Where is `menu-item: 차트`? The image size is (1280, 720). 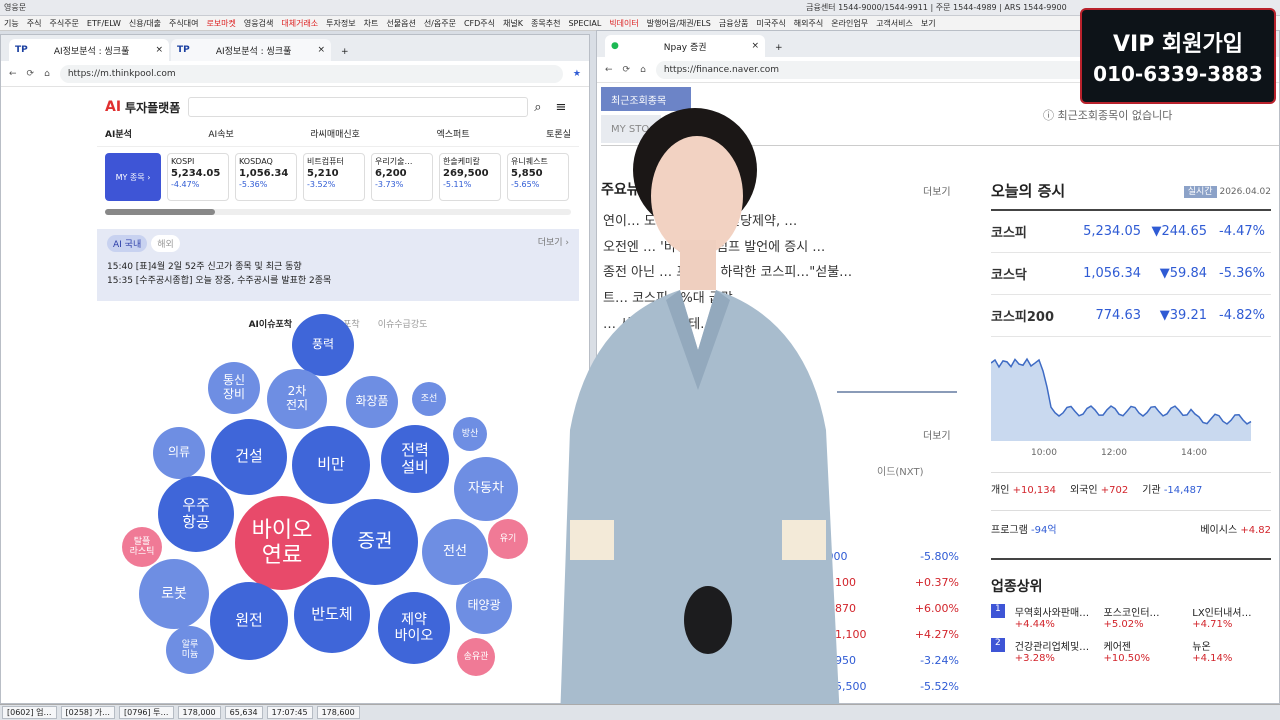 menu-item: 차트 is located at coordinates (371, 23).